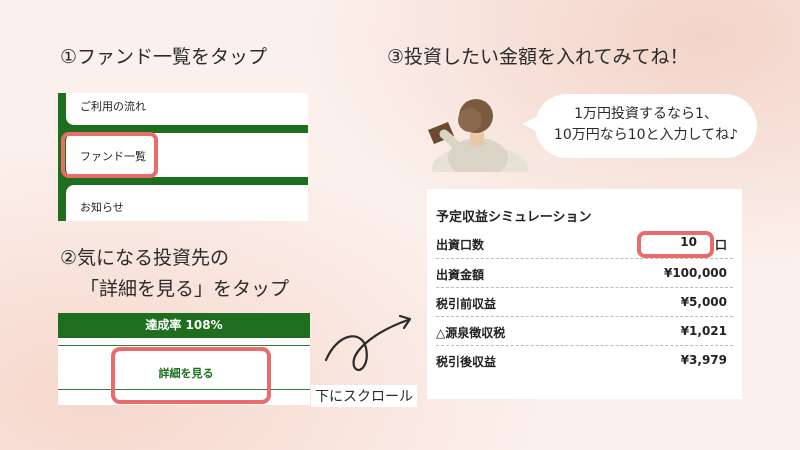  Describe the element at coordinates (191, 375) in the screenshot. I see `view-details-highlight` at that location.